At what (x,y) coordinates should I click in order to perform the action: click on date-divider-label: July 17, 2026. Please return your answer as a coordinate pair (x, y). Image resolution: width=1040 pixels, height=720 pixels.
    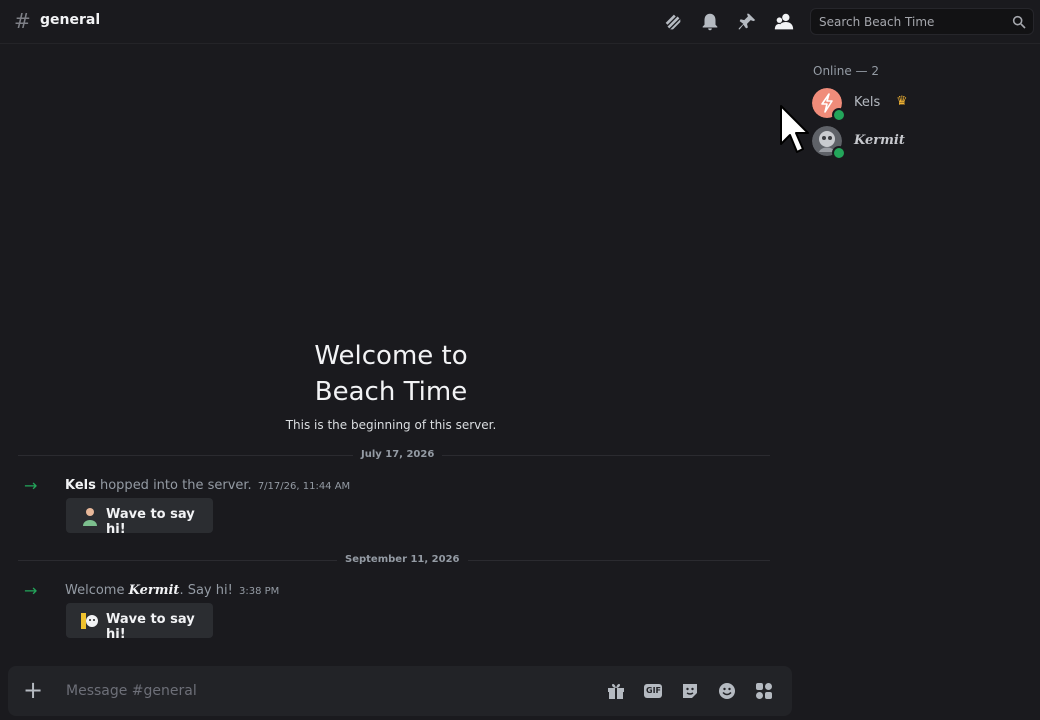
    Looking at the image, I should click on (398, 454).